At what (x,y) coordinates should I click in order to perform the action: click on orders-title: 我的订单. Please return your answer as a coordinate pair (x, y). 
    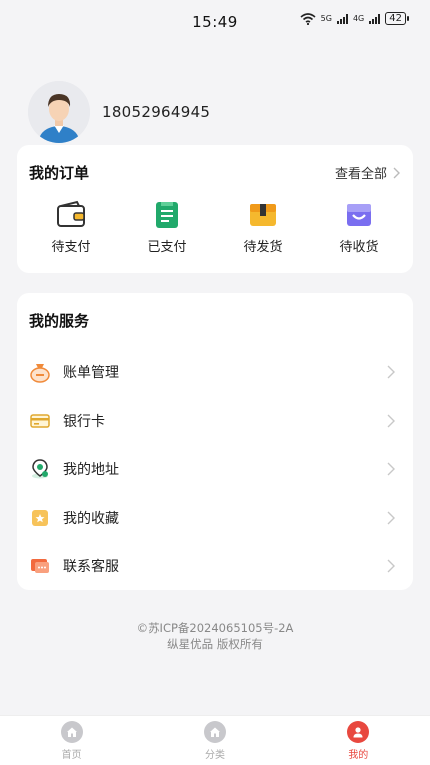
    Looking at the image, I should click on (59, 173).